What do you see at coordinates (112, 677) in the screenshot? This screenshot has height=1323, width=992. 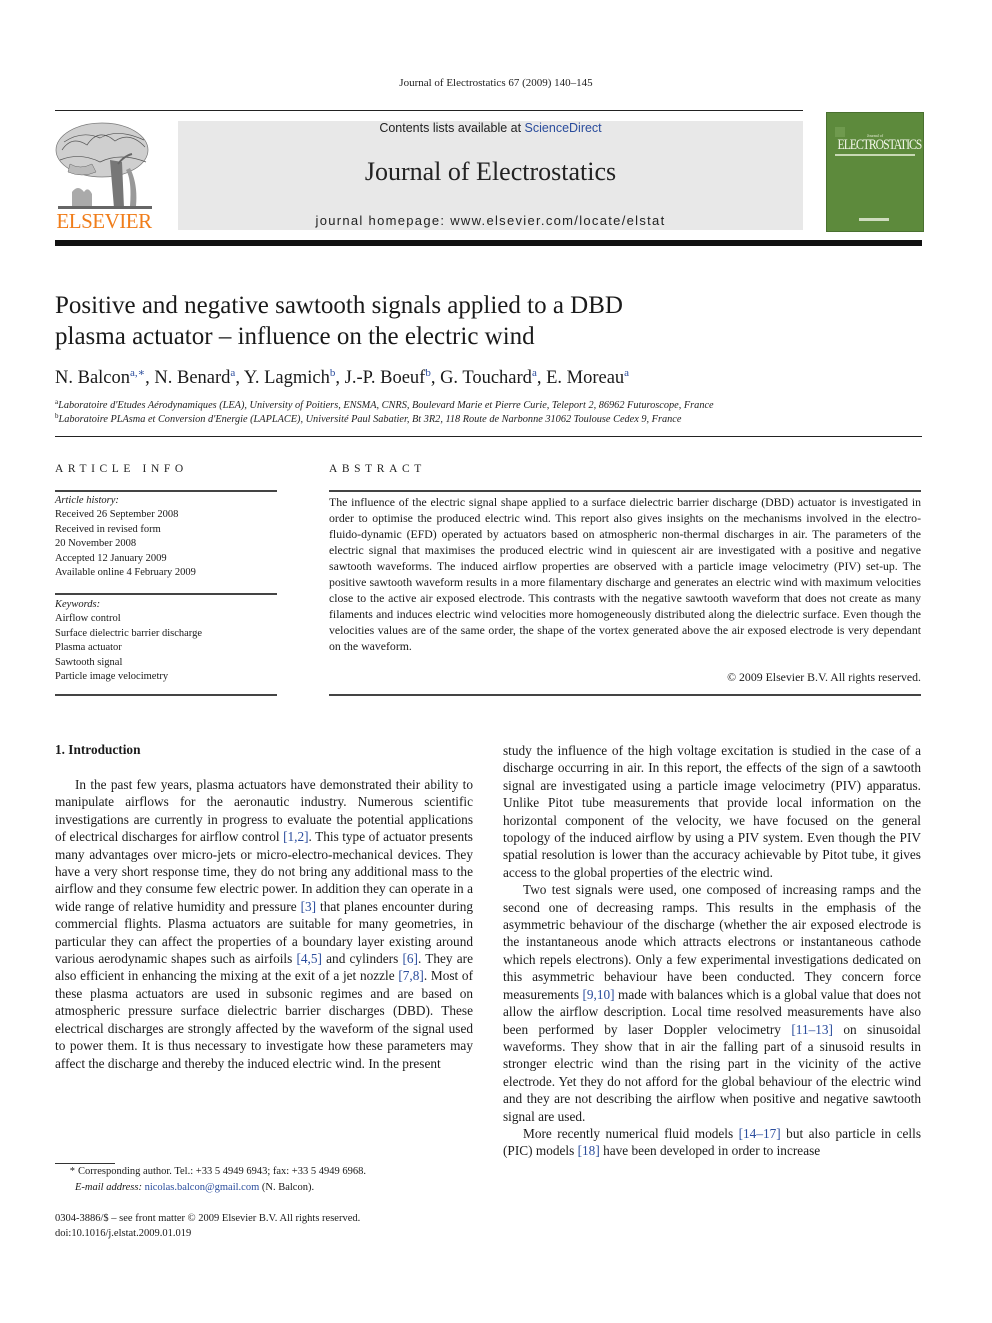 I see `keyword: Particle image velocimetry` at bounding box center [112, 677].